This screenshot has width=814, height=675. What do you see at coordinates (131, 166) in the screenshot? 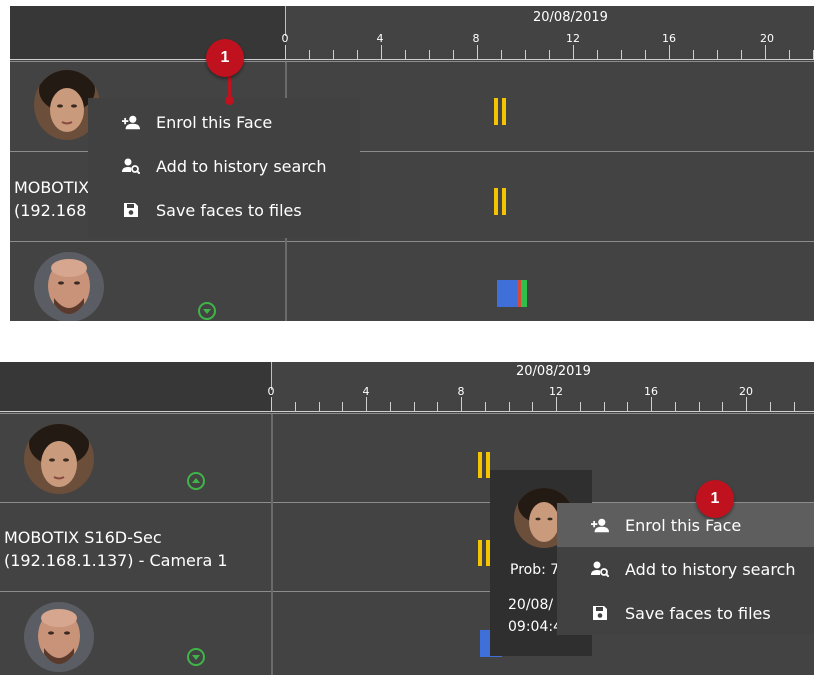
I see `person-search-icon` at bounding box center [131, 166].